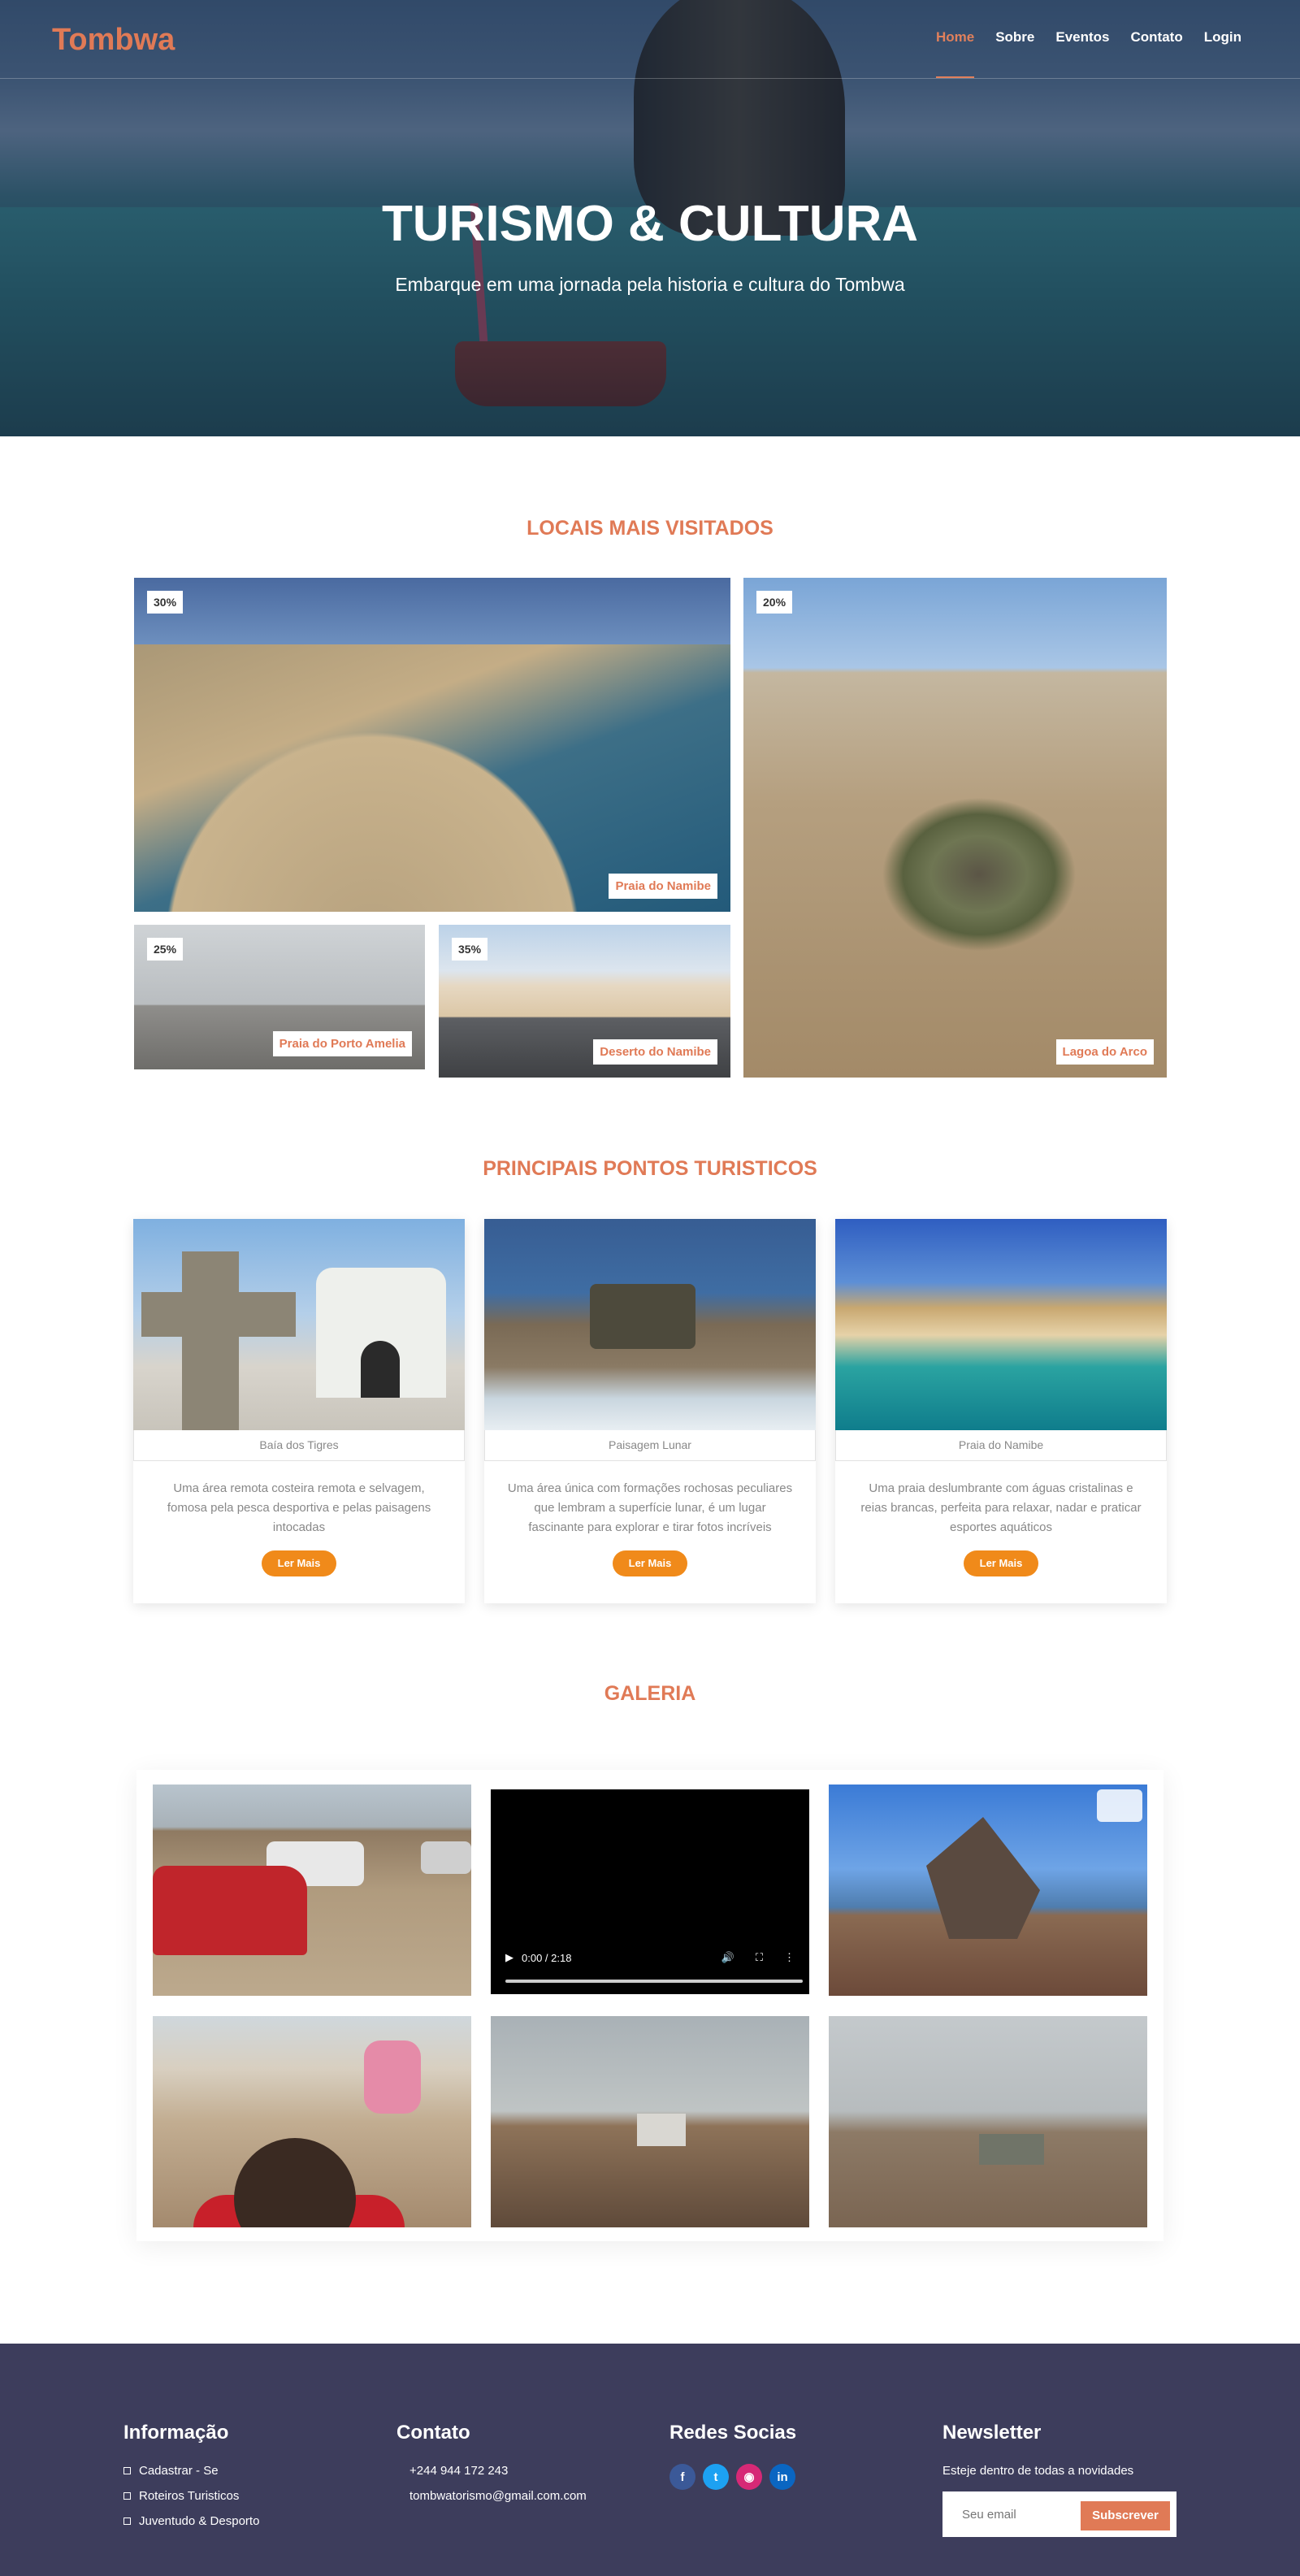 The height and width of the screenshot is (2576, 1300). I want to click on nav-contato: Contato, so click(1157, 37).